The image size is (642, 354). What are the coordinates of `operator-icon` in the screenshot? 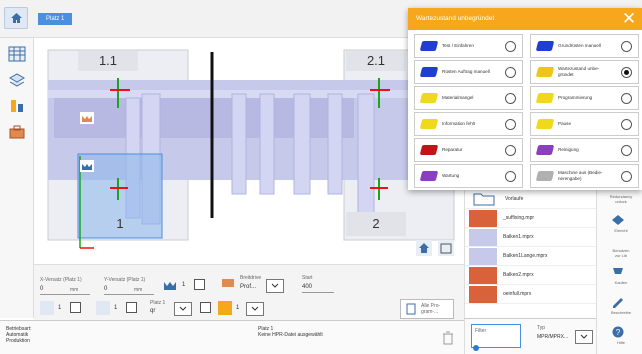 It's located at (17, 106).